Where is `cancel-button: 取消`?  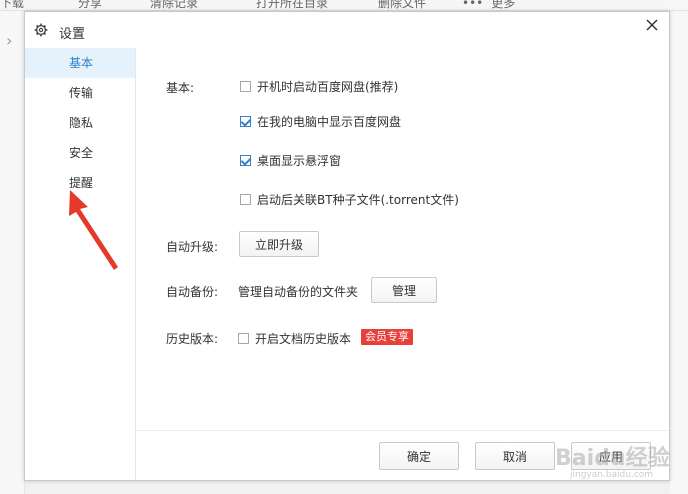
cancel-button: 取消 is located at coordinates (515, 456).